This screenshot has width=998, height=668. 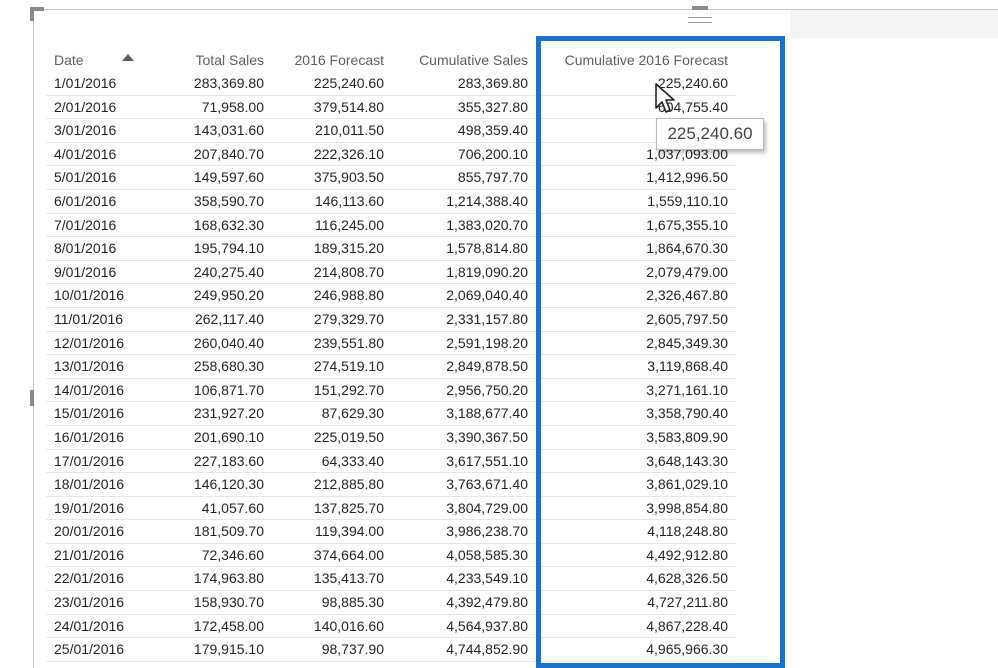 I want to click on cell-date: 20/01/2016, so click(x=89, y=531).